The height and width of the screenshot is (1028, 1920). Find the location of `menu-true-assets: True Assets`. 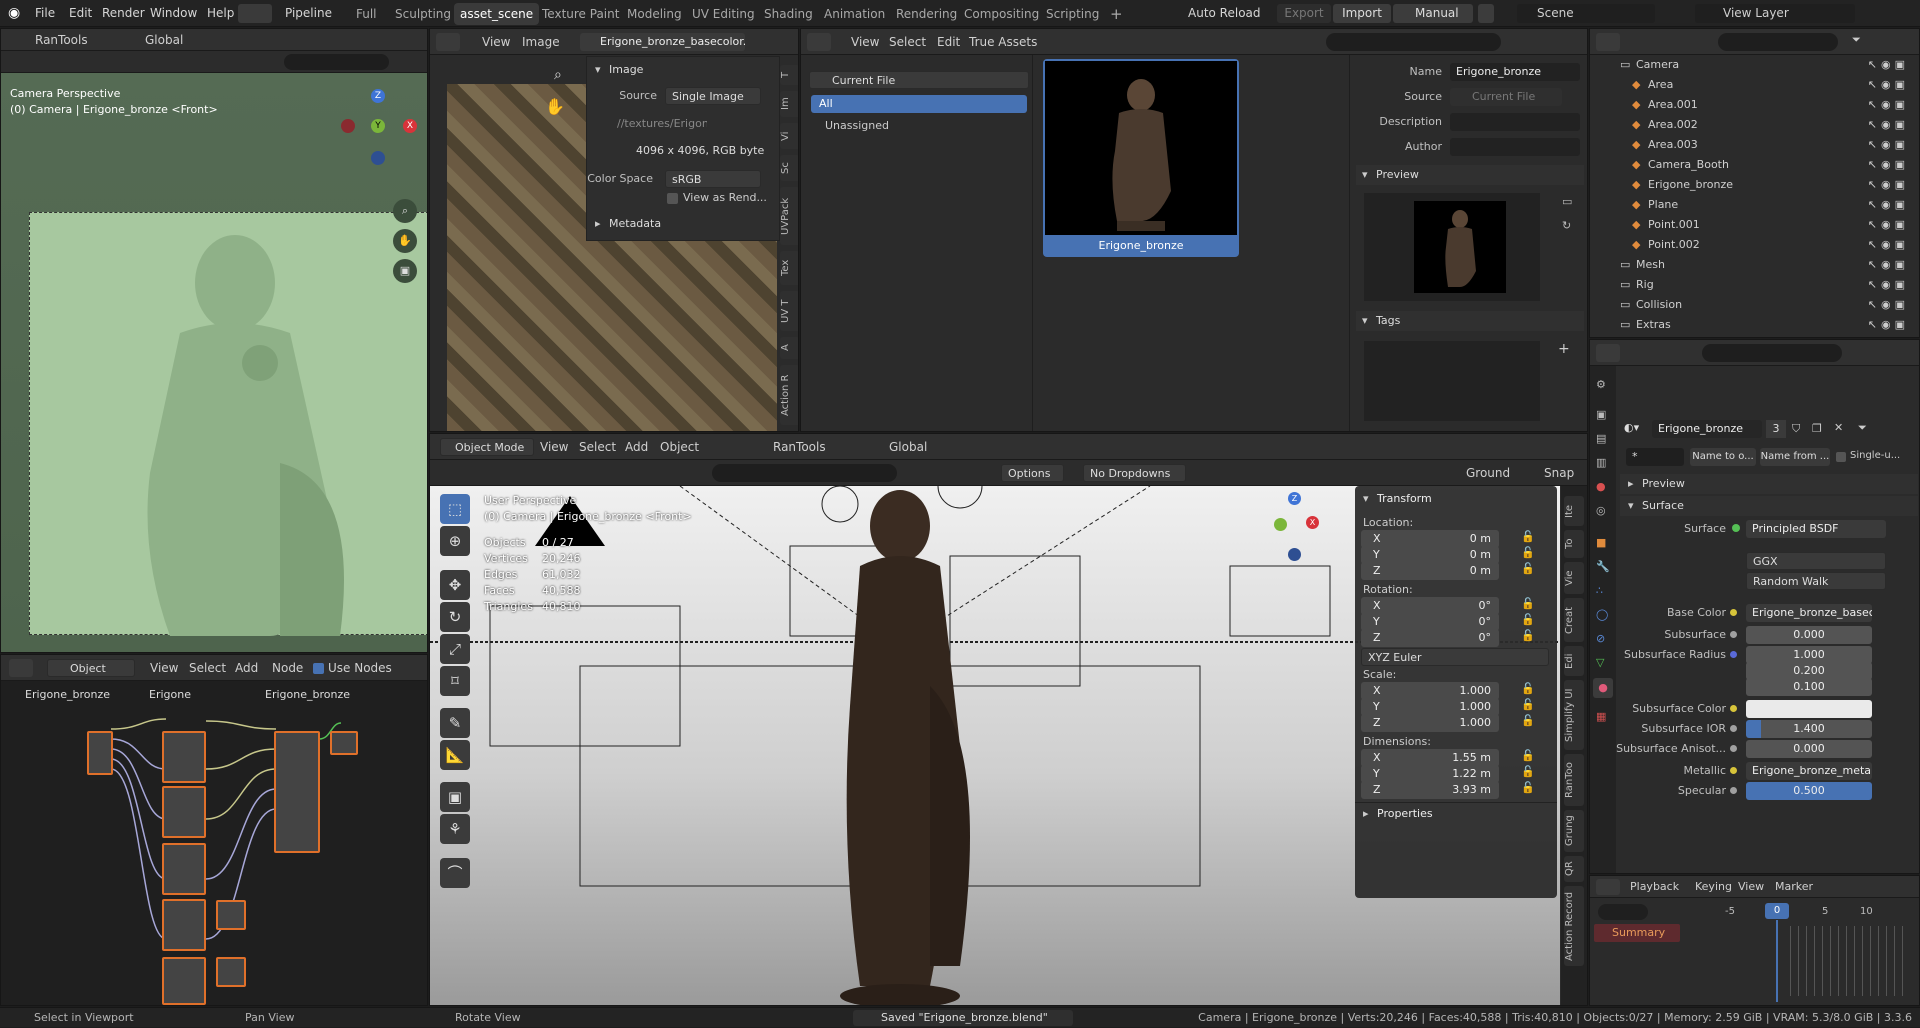

menu-true-assets: True Assets is located at coordinates (1003, 42).